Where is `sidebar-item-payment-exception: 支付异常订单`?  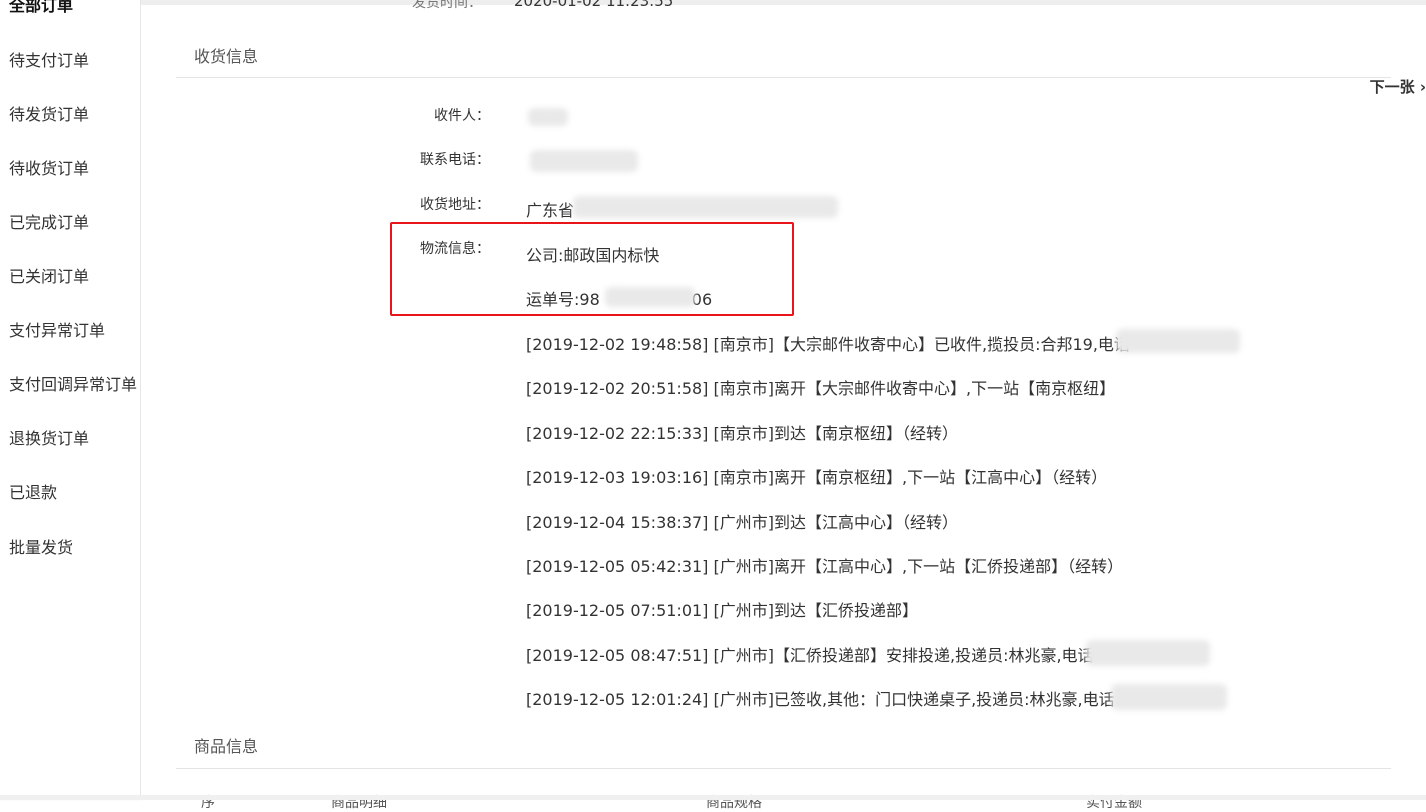 sidebar-item-payment-exception: 支付异常订单 is located at coordinates (57, 329).